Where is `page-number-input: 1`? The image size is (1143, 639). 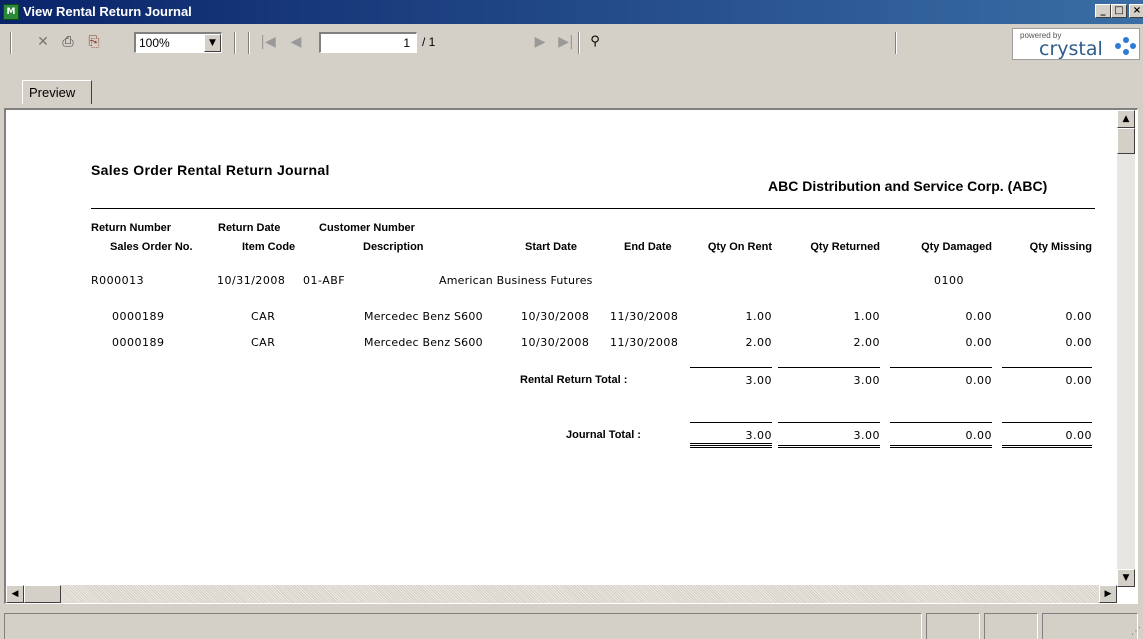 page-number-input: 1 is located at coordinates (368, 42).